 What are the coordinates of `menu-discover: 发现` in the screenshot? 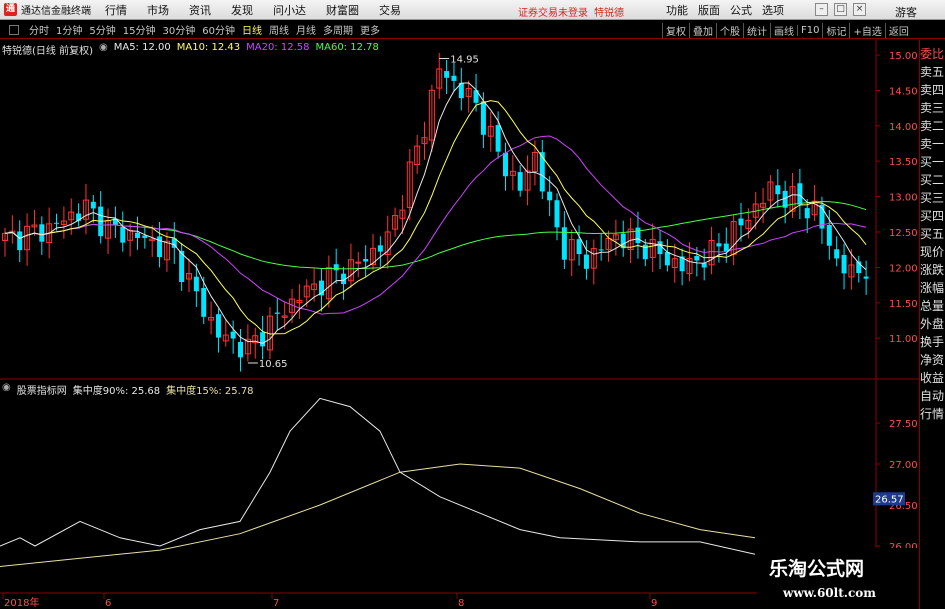 It's located at (242, 10).